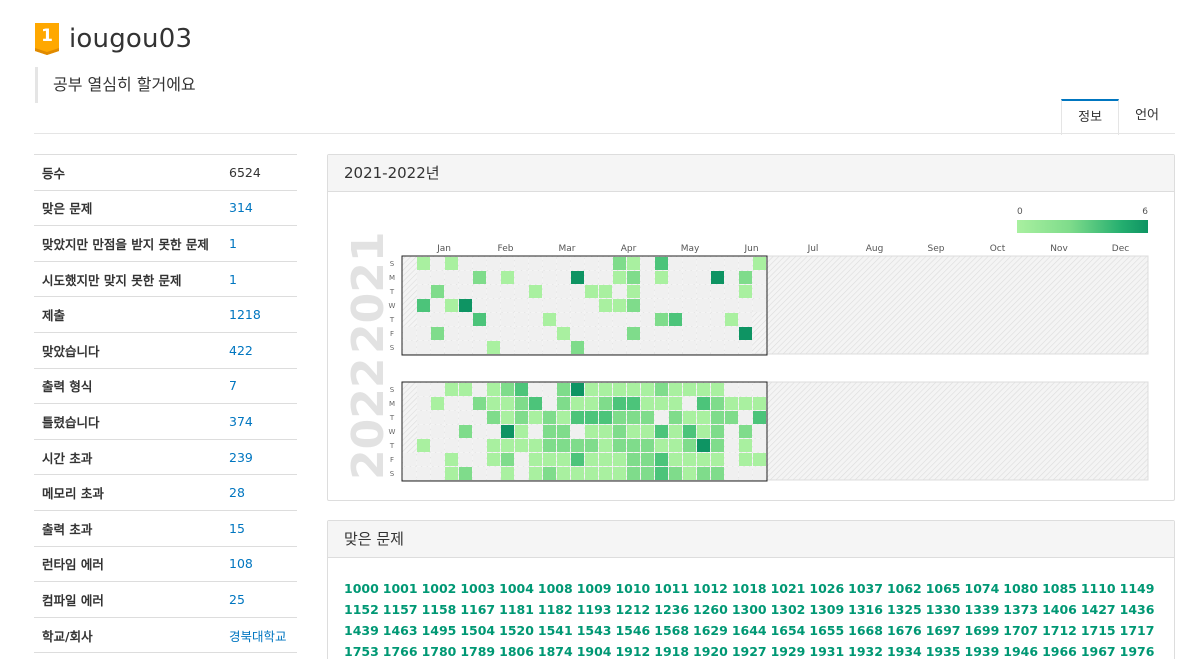 This screenshot has width=1201, height=659. Describe the element at coordinates (982, 609) in the screenshot. I see `problem-link: 1339` at that location.